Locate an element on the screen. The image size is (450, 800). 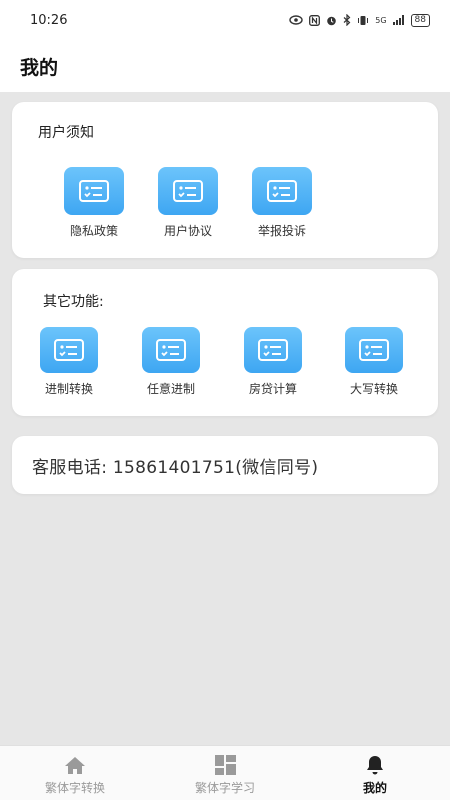
bottom-tab-bar: 繁体字转换 繁体字学习 我的 is located at coordinates (225, 772).